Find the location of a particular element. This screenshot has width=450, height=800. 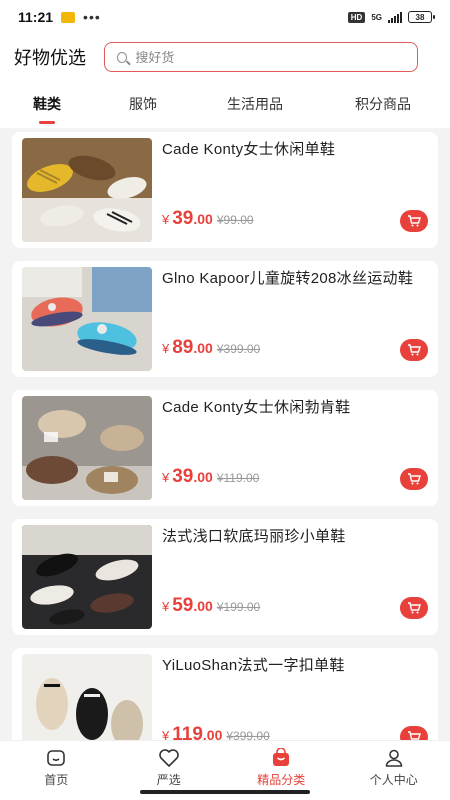

nav-label: 个人中心 is located at coordinates (393, 780).